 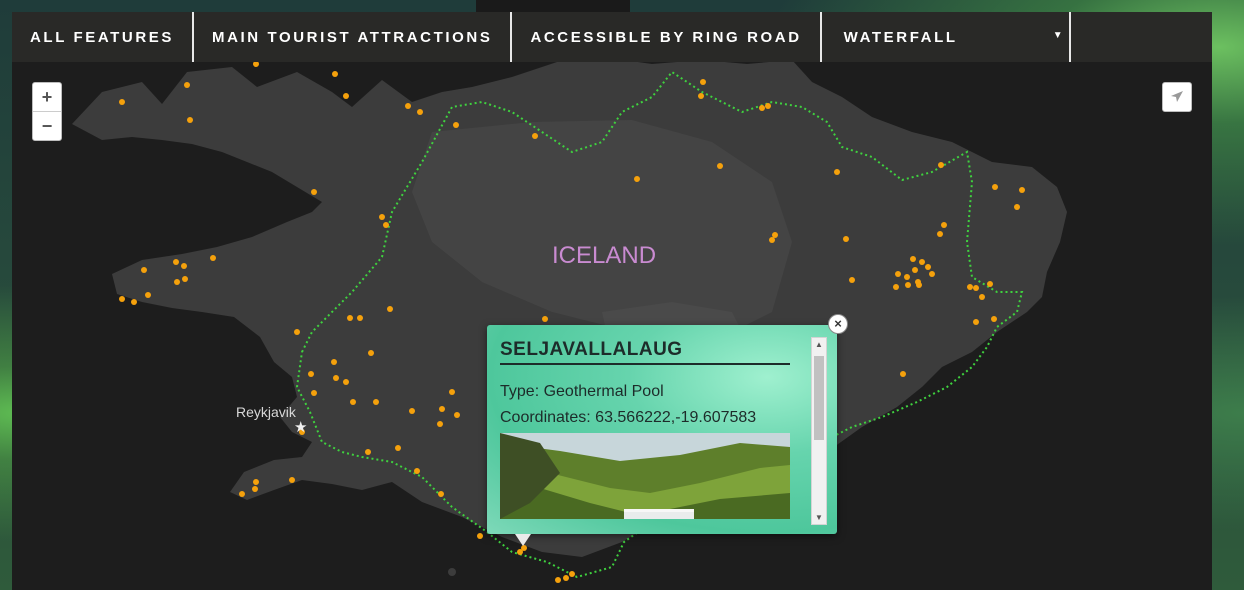 What do you see at coordinates (582, 391) in the screenshot?
I see `popup-type: Type: Geothermal Pool` at bounding box center [582, 391].